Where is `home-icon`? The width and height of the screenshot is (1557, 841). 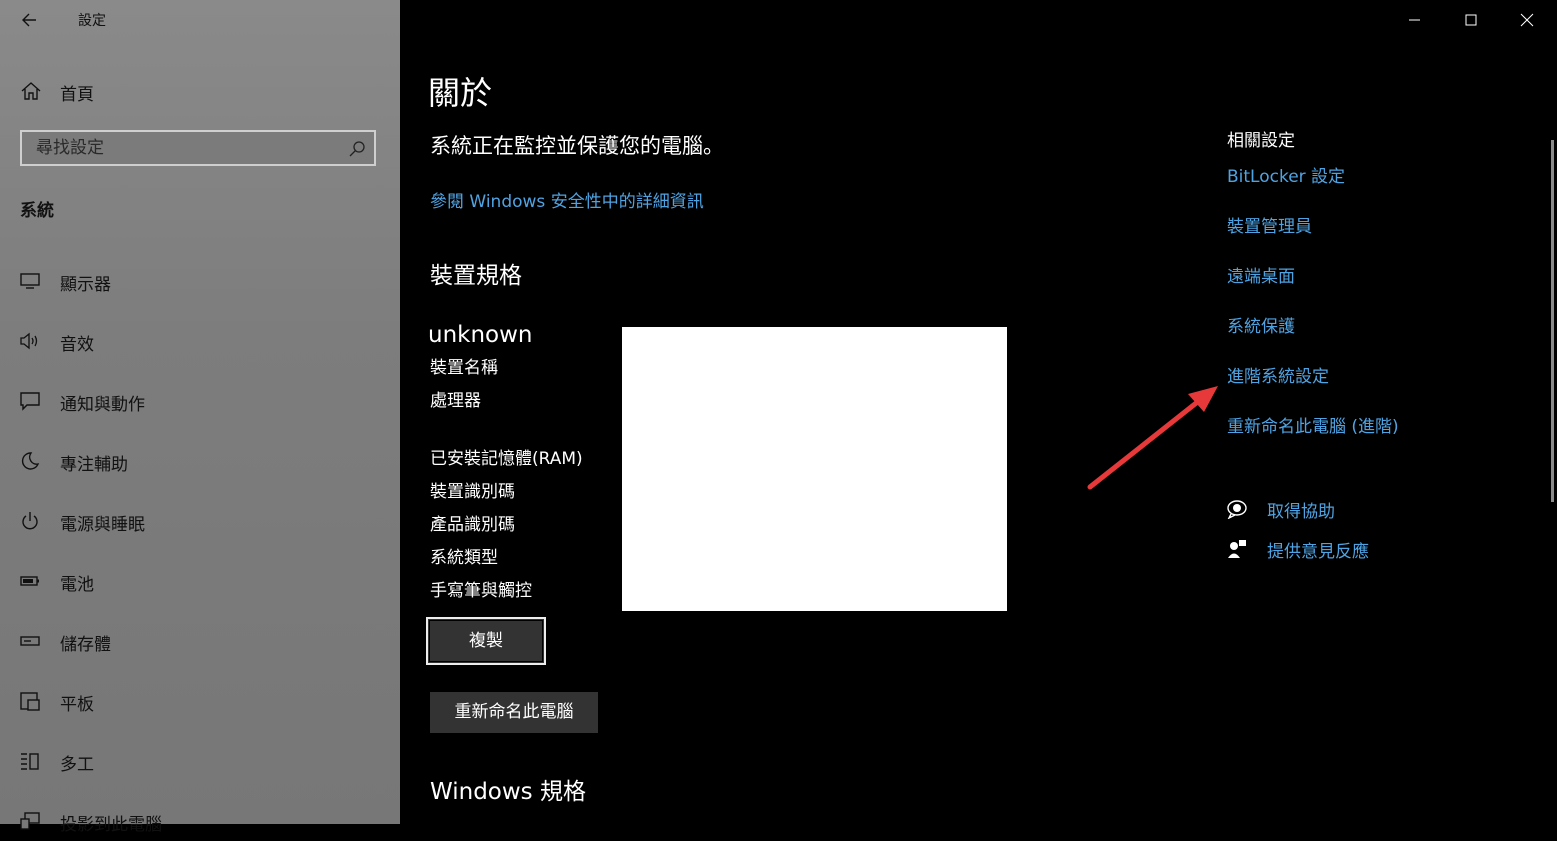
home-icon is located at coordinates (31, 91).